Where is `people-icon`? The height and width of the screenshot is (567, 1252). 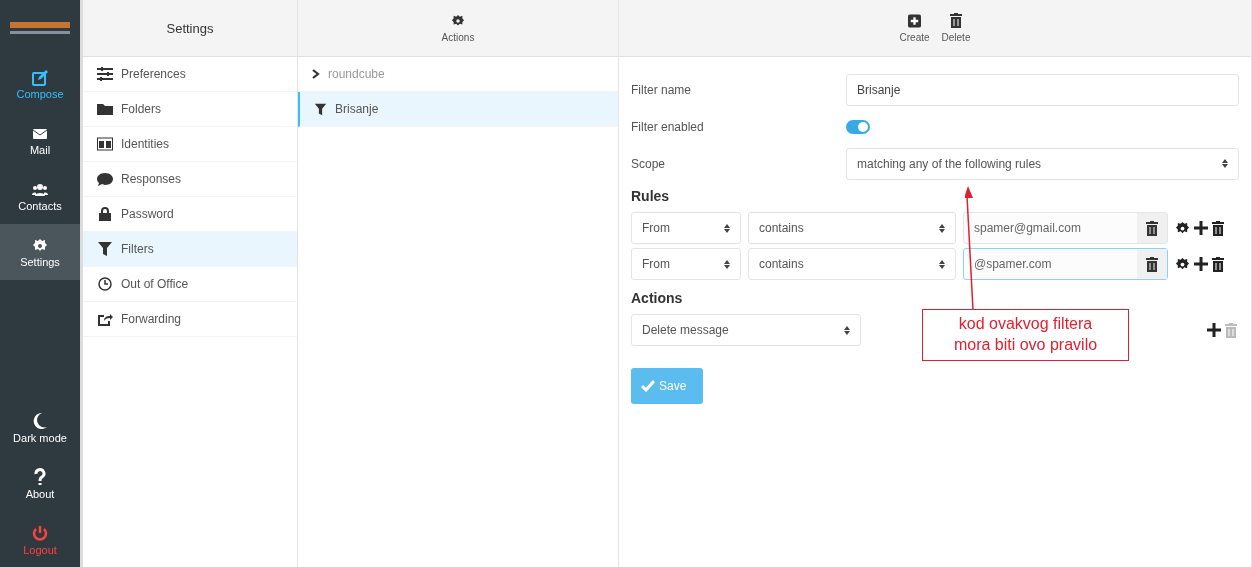 people-icon is located at coordinates (40, 190).